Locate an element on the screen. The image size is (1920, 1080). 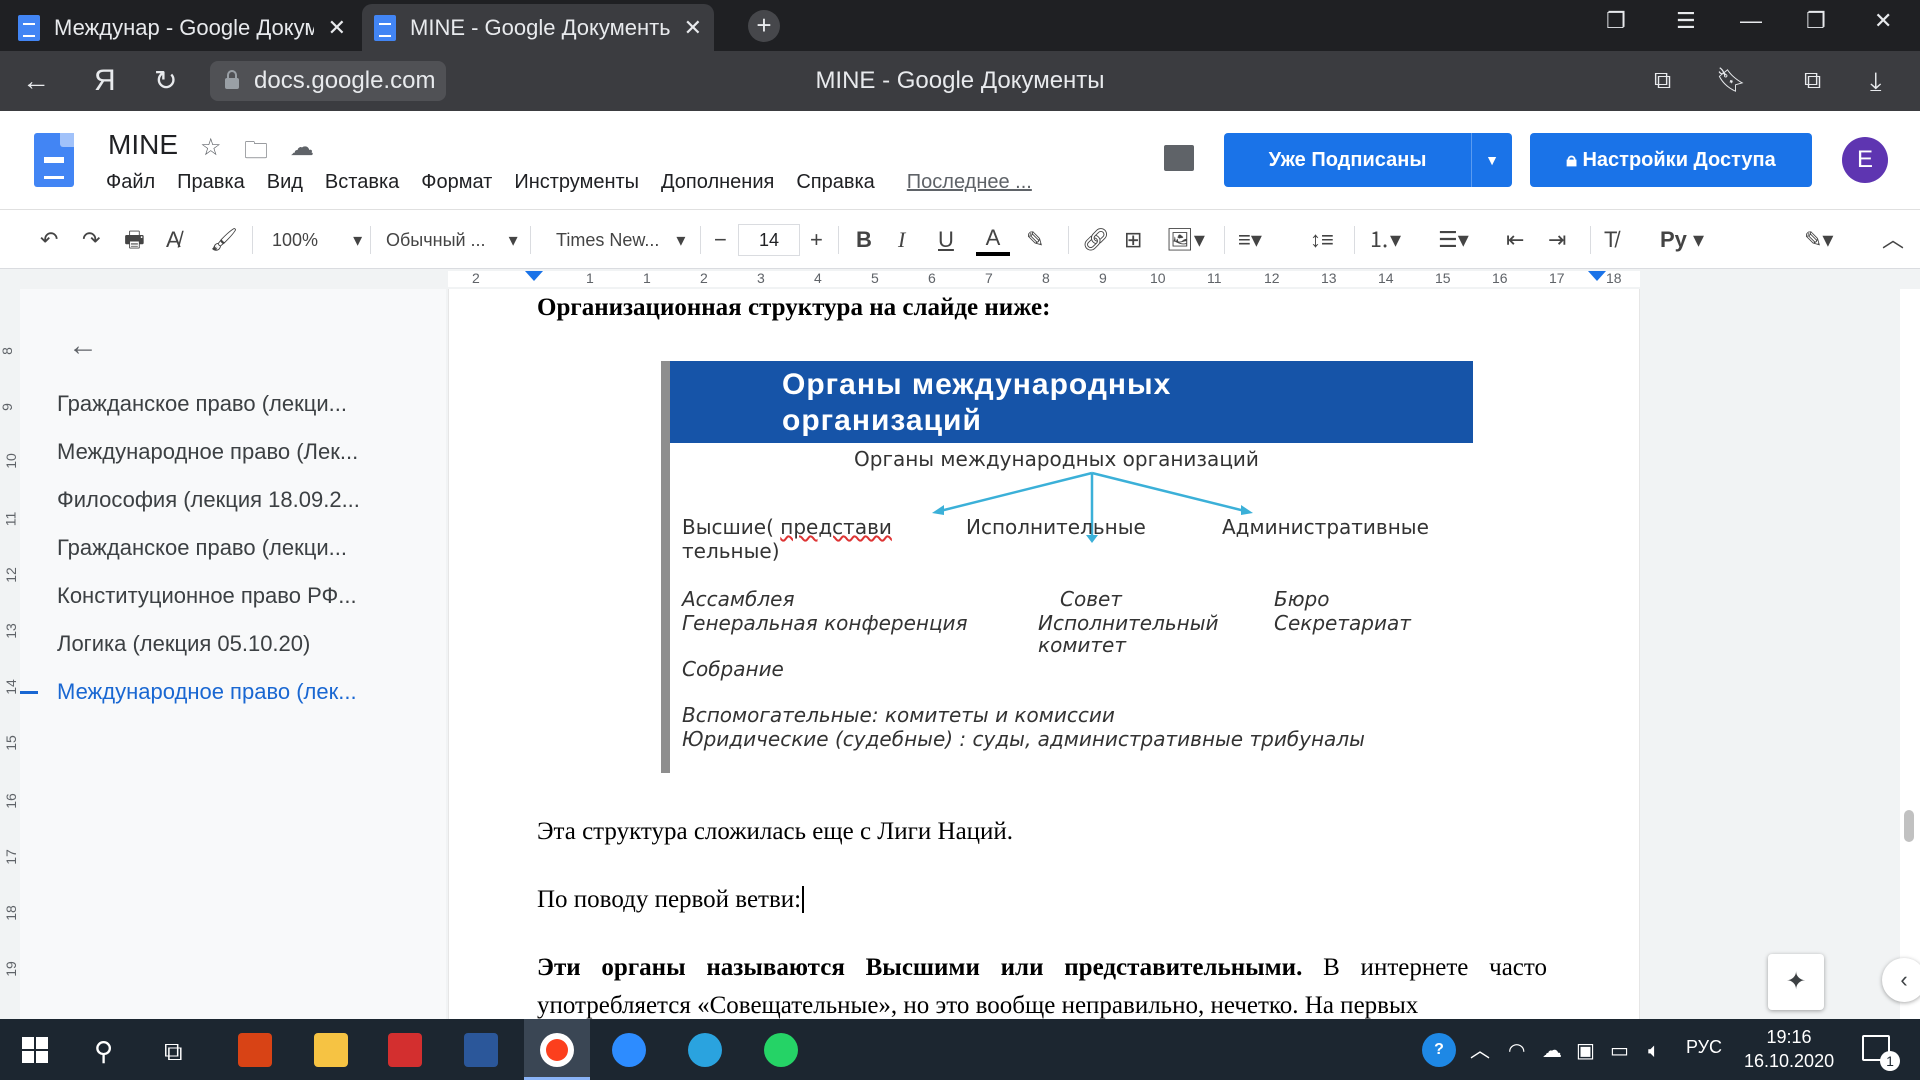
paint-format-icon: 🖌︎ is located at coordinates (224, 240).